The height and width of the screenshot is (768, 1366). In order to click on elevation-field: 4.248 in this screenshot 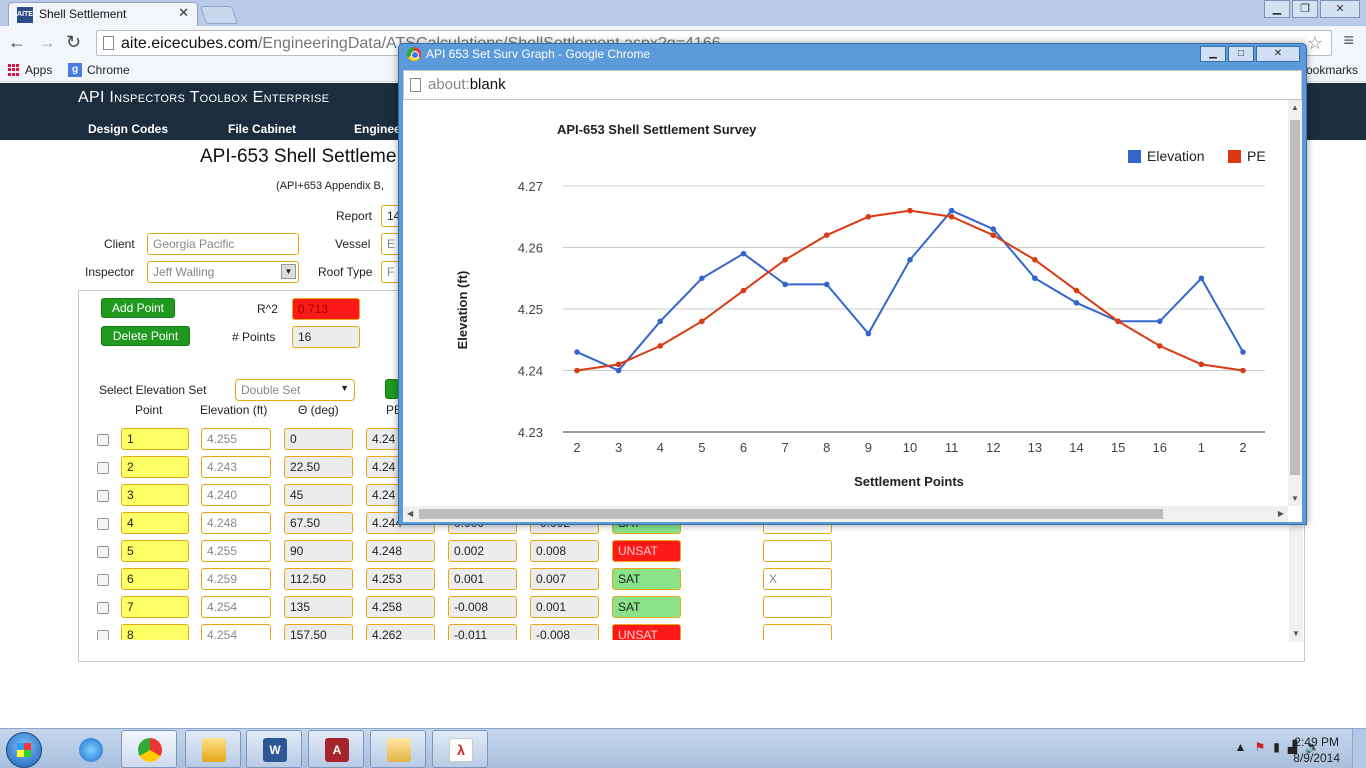, I will do `click(236, 523)`.